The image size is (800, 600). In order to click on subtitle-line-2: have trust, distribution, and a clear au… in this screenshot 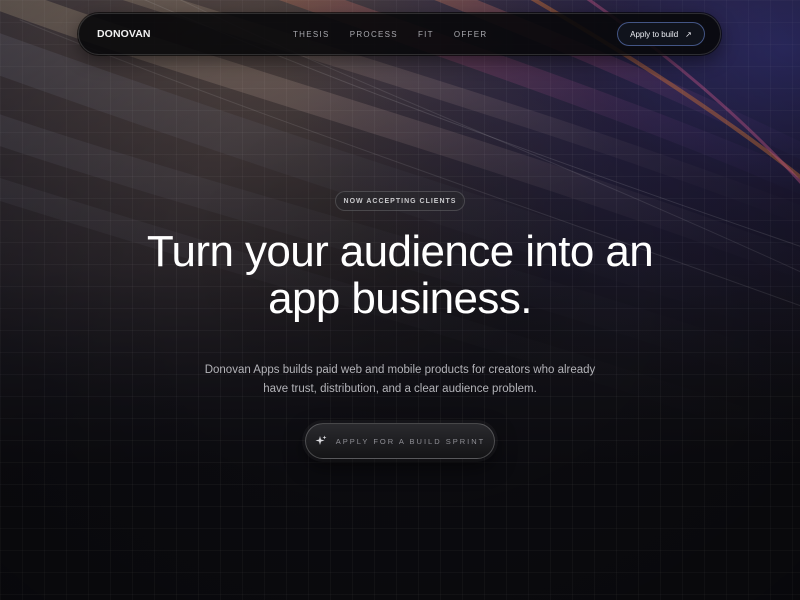, I will do `click(400, 389)`.